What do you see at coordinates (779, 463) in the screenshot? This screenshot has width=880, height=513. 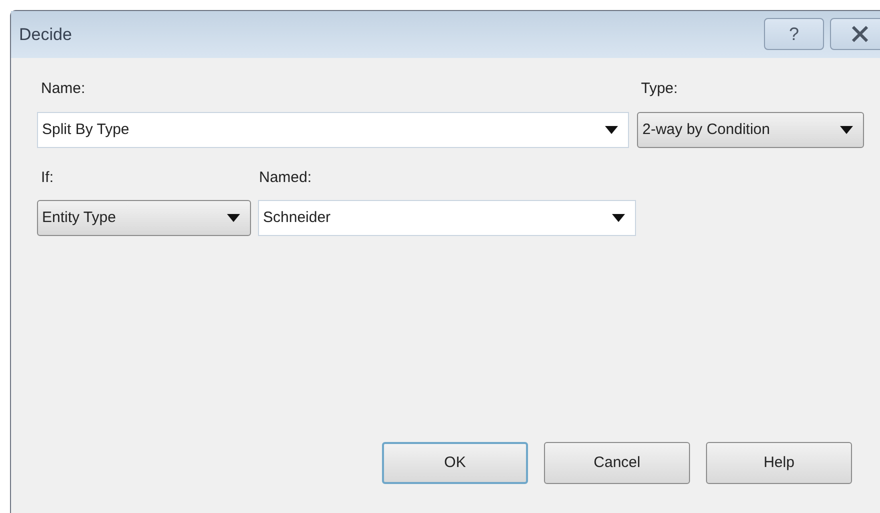 I see `dialog-button: Help` at bounding box center [779, 463].